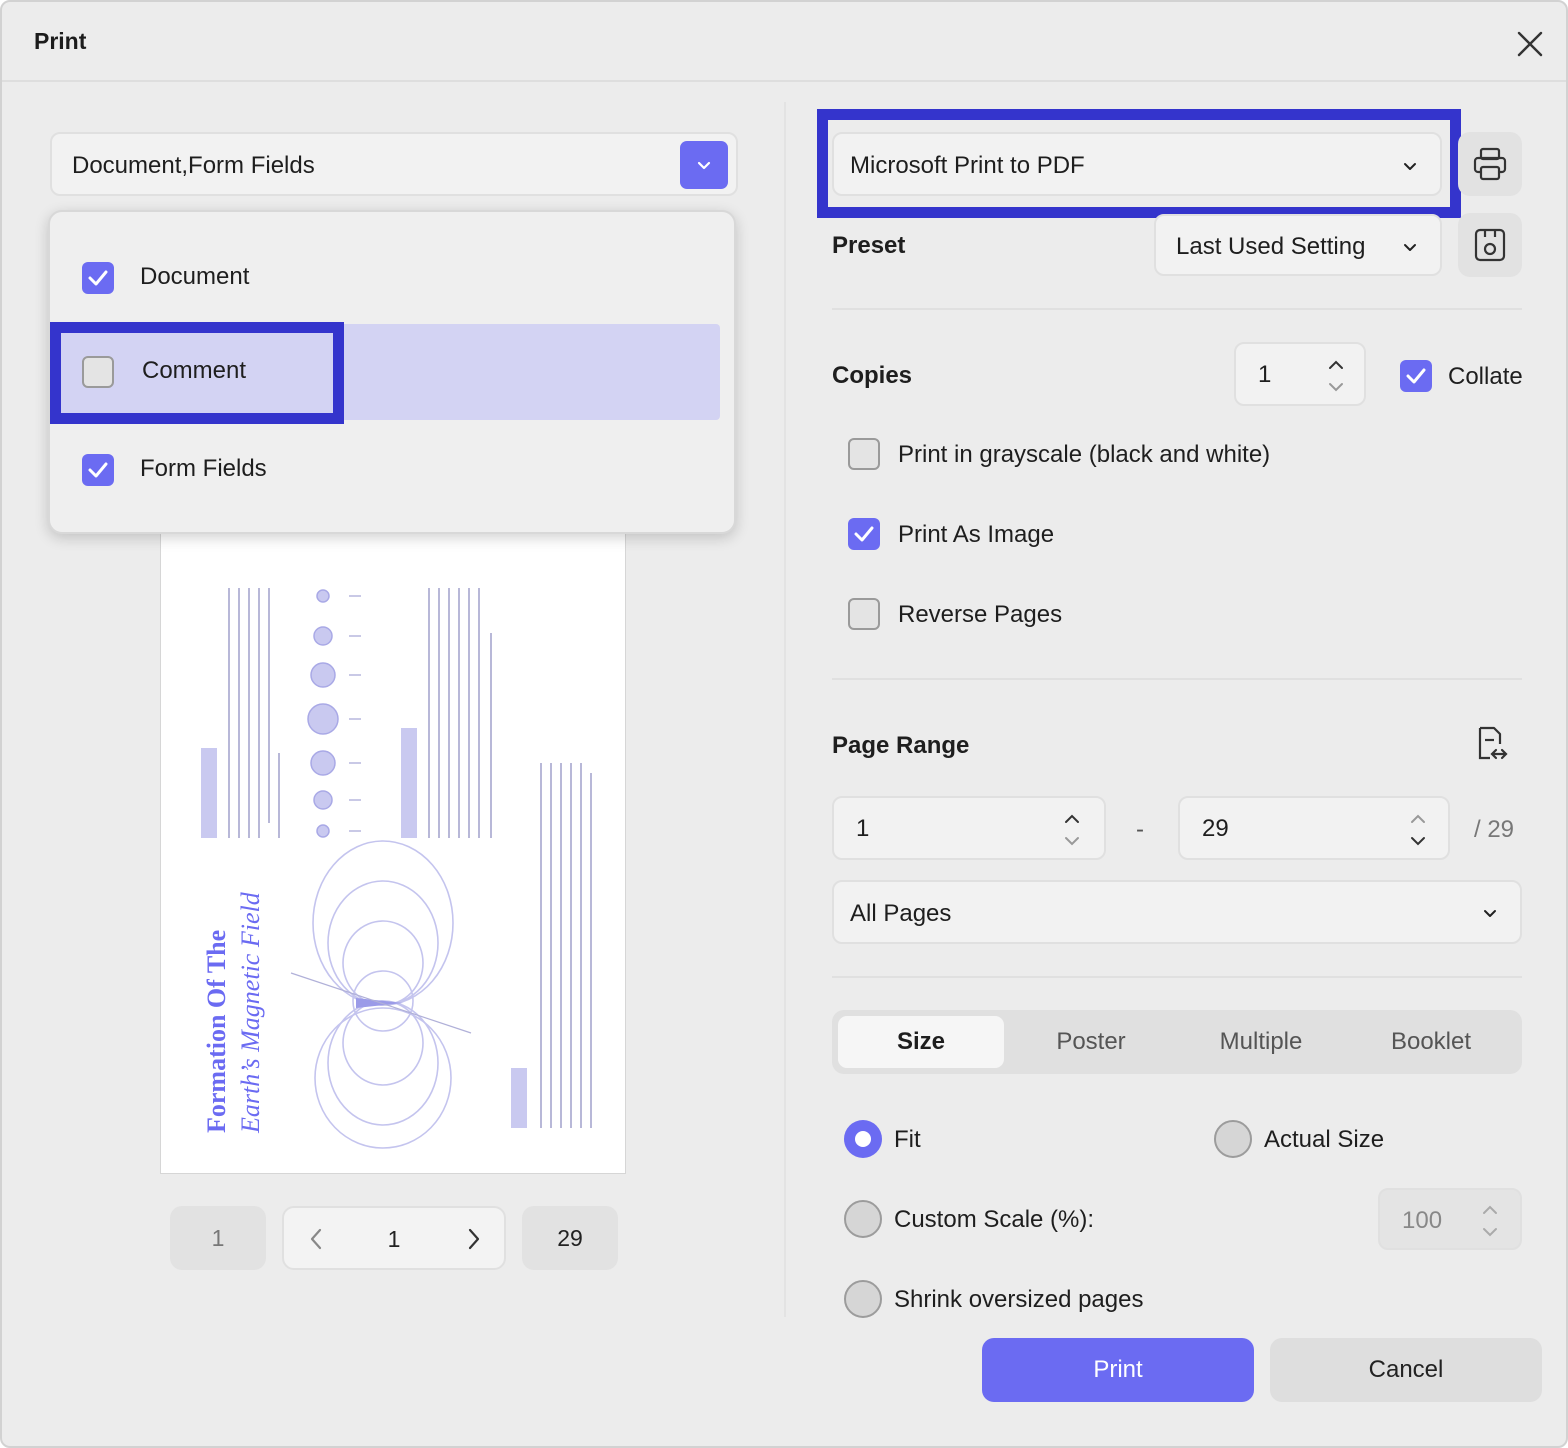  I want to click on tab-poster: Poster, so click(1091, 1042).